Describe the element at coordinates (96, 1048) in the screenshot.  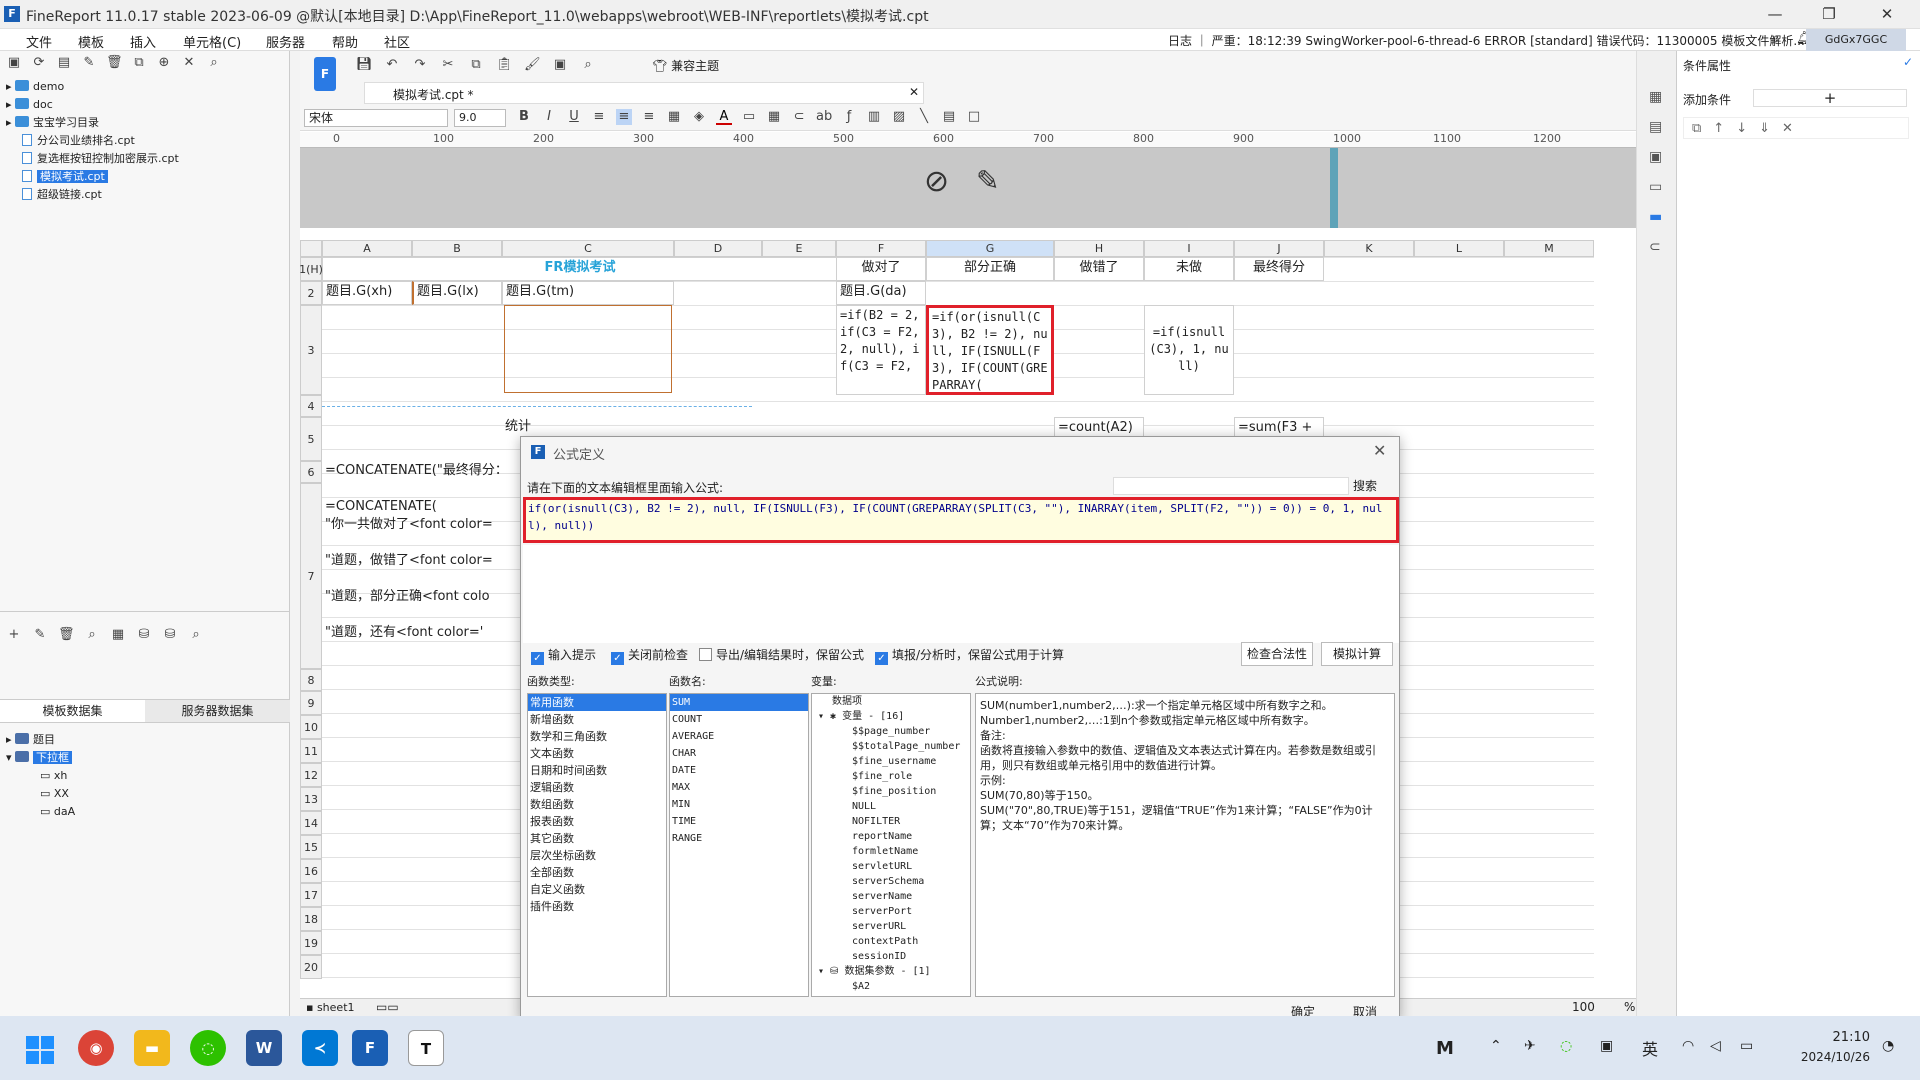
I see `chrome-icon: ◉` at that location.